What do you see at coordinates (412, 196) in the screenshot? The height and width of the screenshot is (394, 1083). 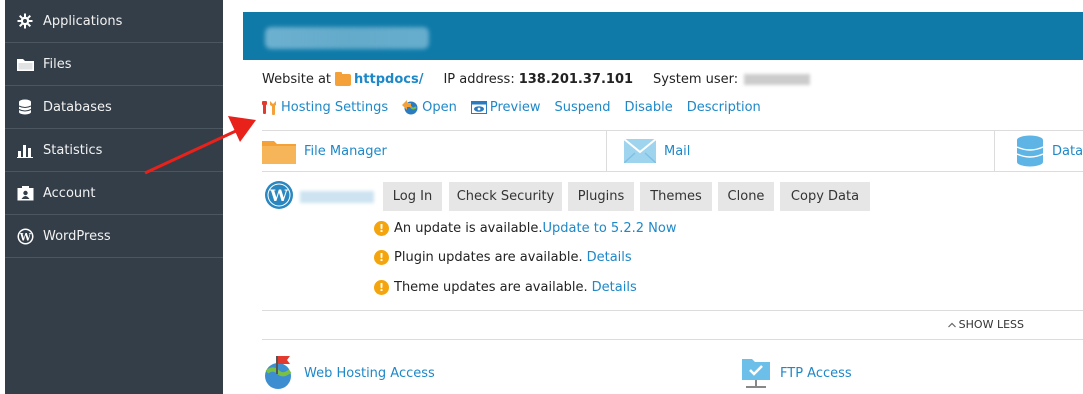 I see `wp-log-in-button: Log In` at bounding box center [412, 196].